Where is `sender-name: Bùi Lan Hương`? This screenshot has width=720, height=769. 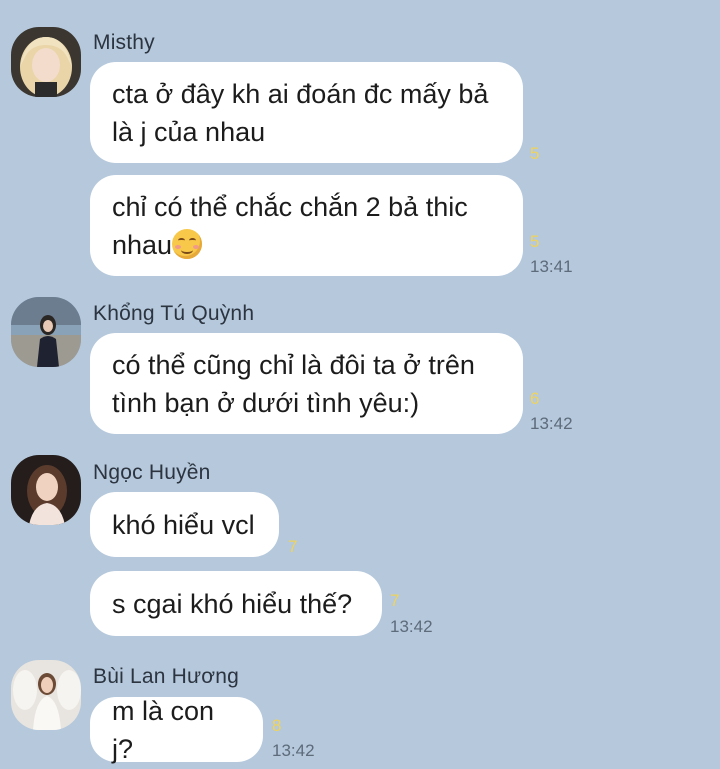
sender-name: Bùi Lan Hương is located at coordinates (166, 676).